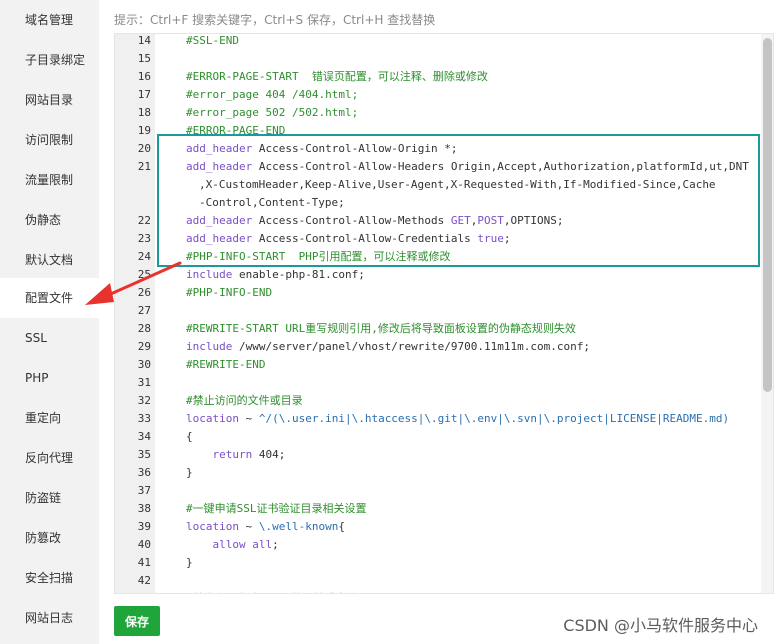 This screenshot has height=644, width=774. I want to click on code-token: #PHP-INFO-END, so click(229, 292).